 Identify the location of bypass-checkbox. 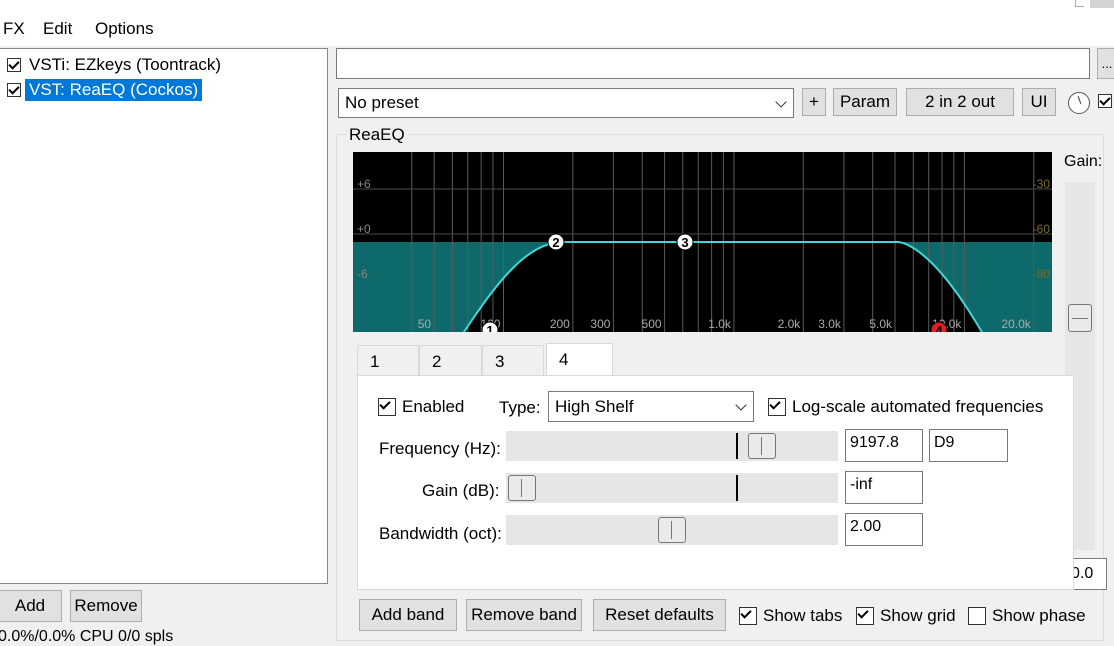
(1105, 101).